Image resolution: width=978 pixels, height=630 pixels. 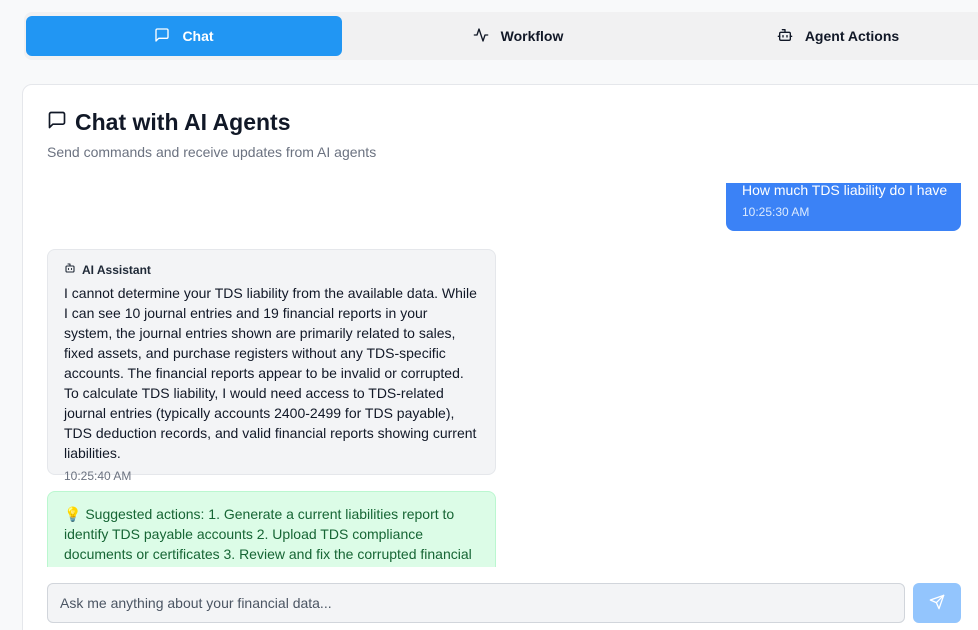 I want to click on activity-icon, so click(x=481, y=36).